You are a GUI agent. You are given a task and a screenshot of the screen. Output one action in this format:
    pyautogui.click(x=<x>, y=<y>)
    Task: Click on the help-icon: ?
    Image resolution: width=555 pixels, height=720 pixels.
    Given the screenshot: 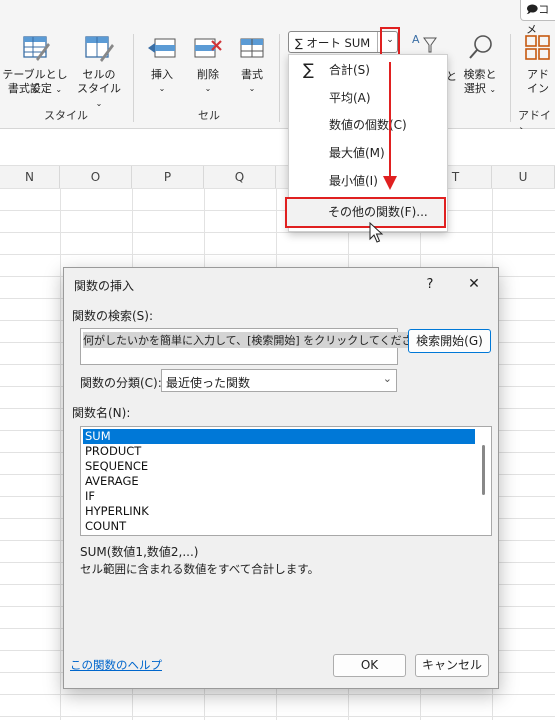 What is the action you would take?
    pyautogui.click(x=430, y=284)
    